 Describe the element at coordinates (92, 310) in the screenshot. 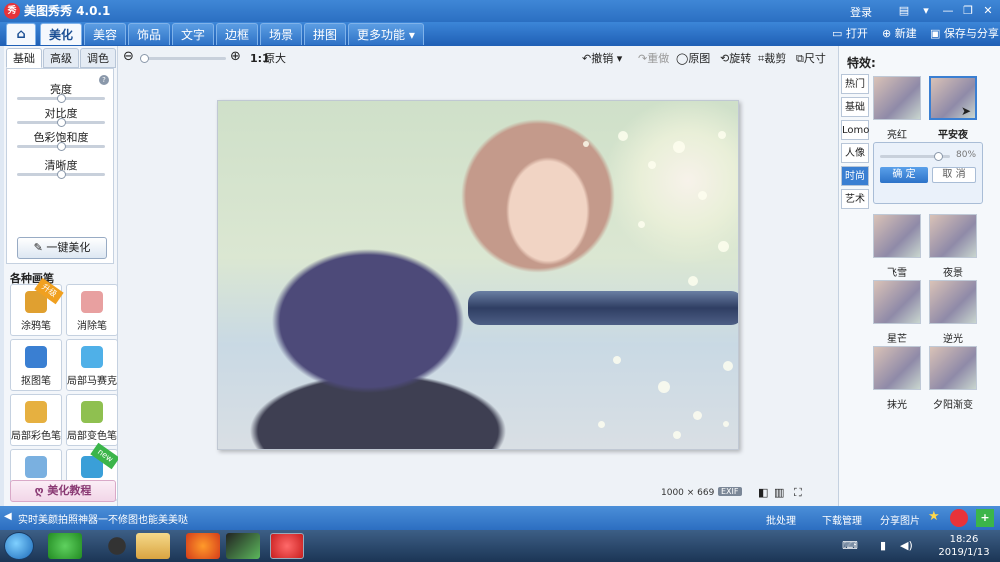

I see `brush-tool-1: 消除笔` at that location.